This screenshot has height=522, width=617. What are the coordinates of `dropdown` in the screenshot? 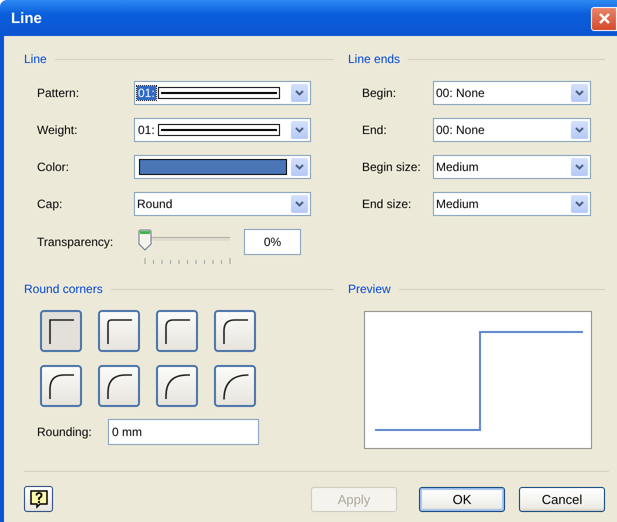 It's located at (222, 167).